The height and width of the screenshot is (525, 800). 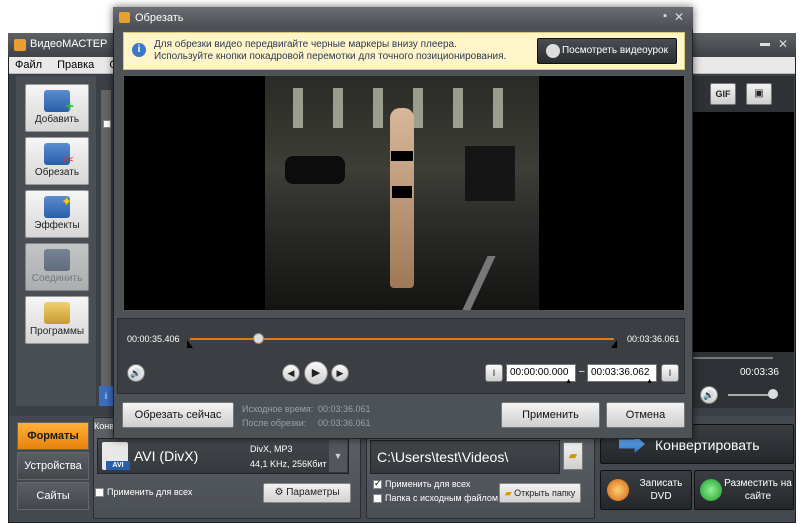 I want to click on end-time-field: 00:03:36.062 ▲, so click(x=622, y=374).